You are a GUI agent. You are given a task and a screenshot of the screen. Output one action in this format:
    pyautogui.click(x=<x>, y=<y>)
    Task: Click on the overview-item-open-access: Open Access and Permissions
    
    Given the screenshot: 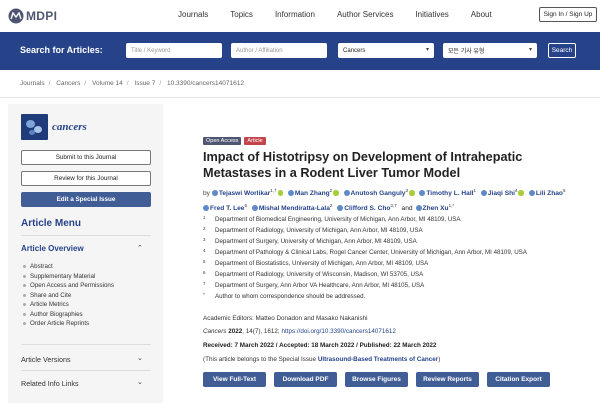 What is the action you would take?
    pyautogui.click(x=68, y=286)
    